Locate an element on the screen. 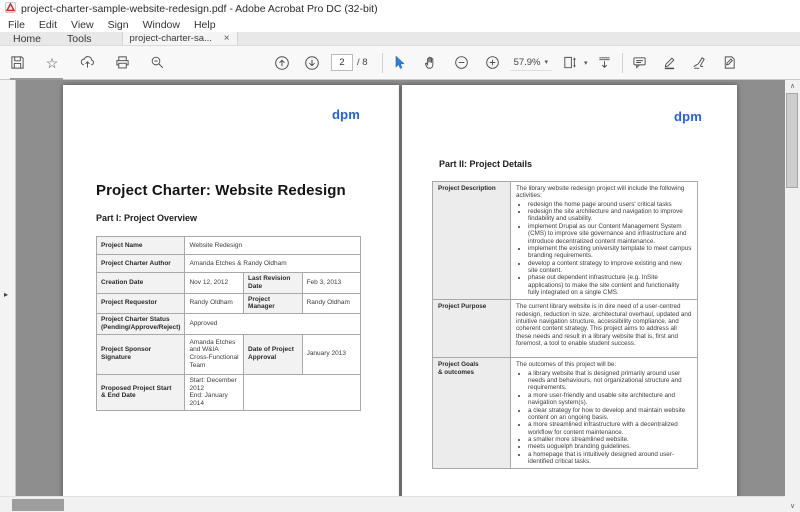 Image resolution: width=800 pixels, height=512 pixels. hand-tool-button is located at coordinates (431, 63).